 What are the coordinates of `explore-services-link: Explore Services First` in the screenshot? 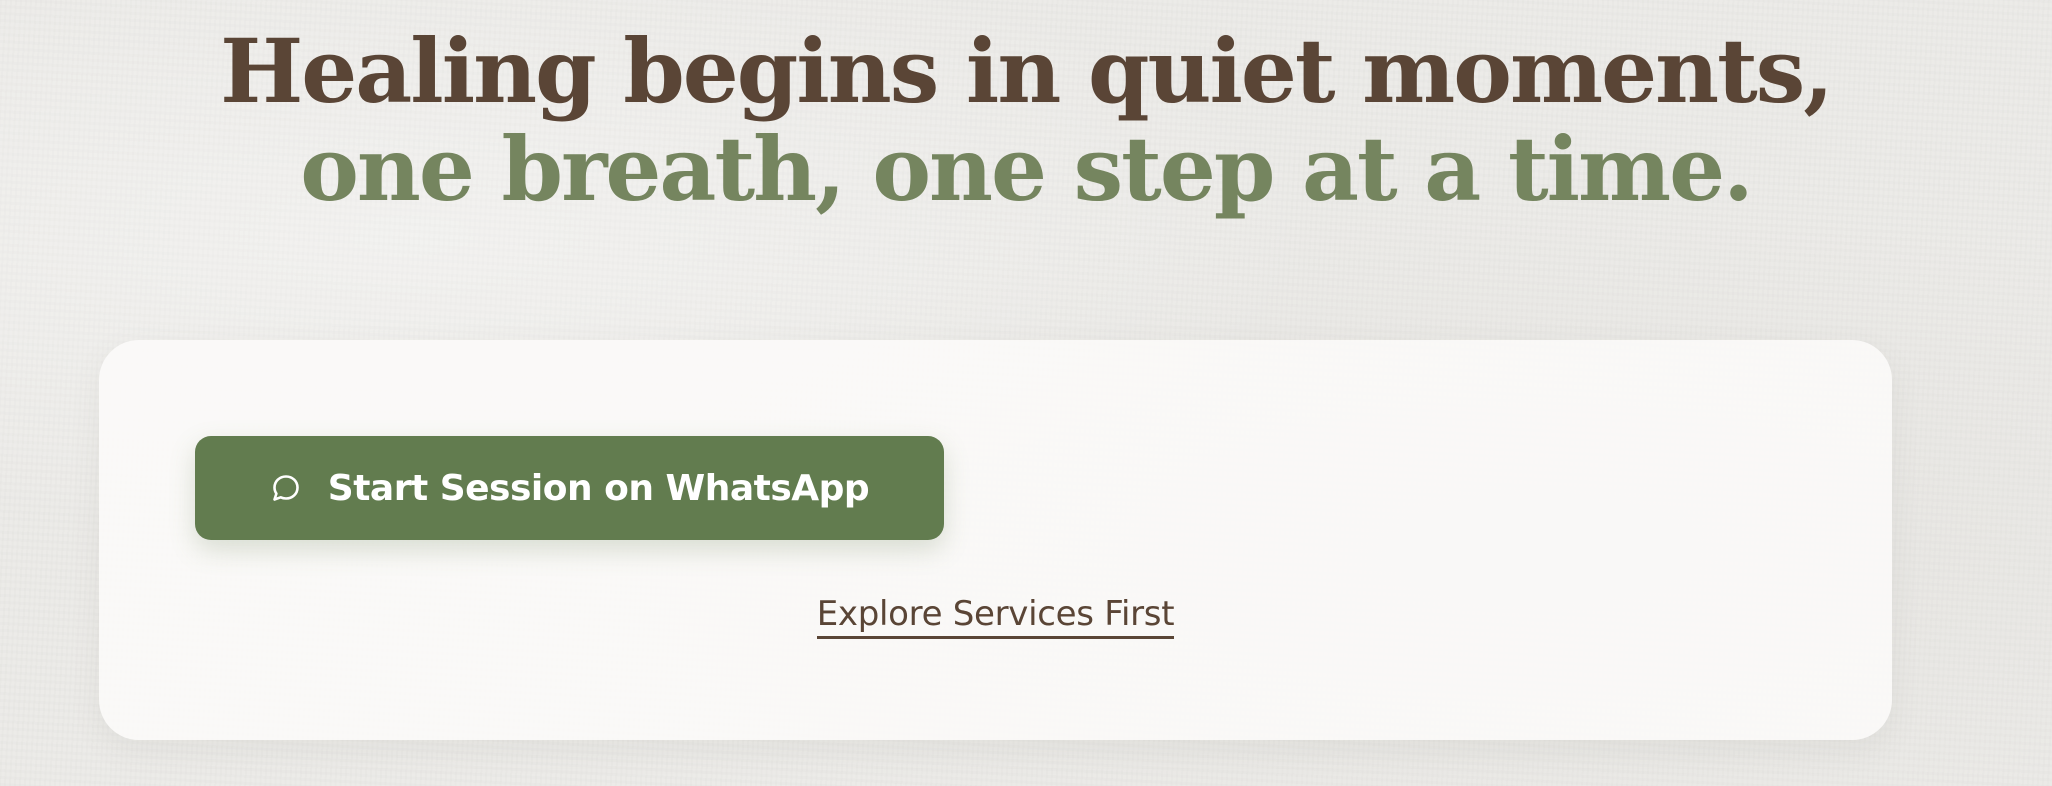 It's located at (995, 616).